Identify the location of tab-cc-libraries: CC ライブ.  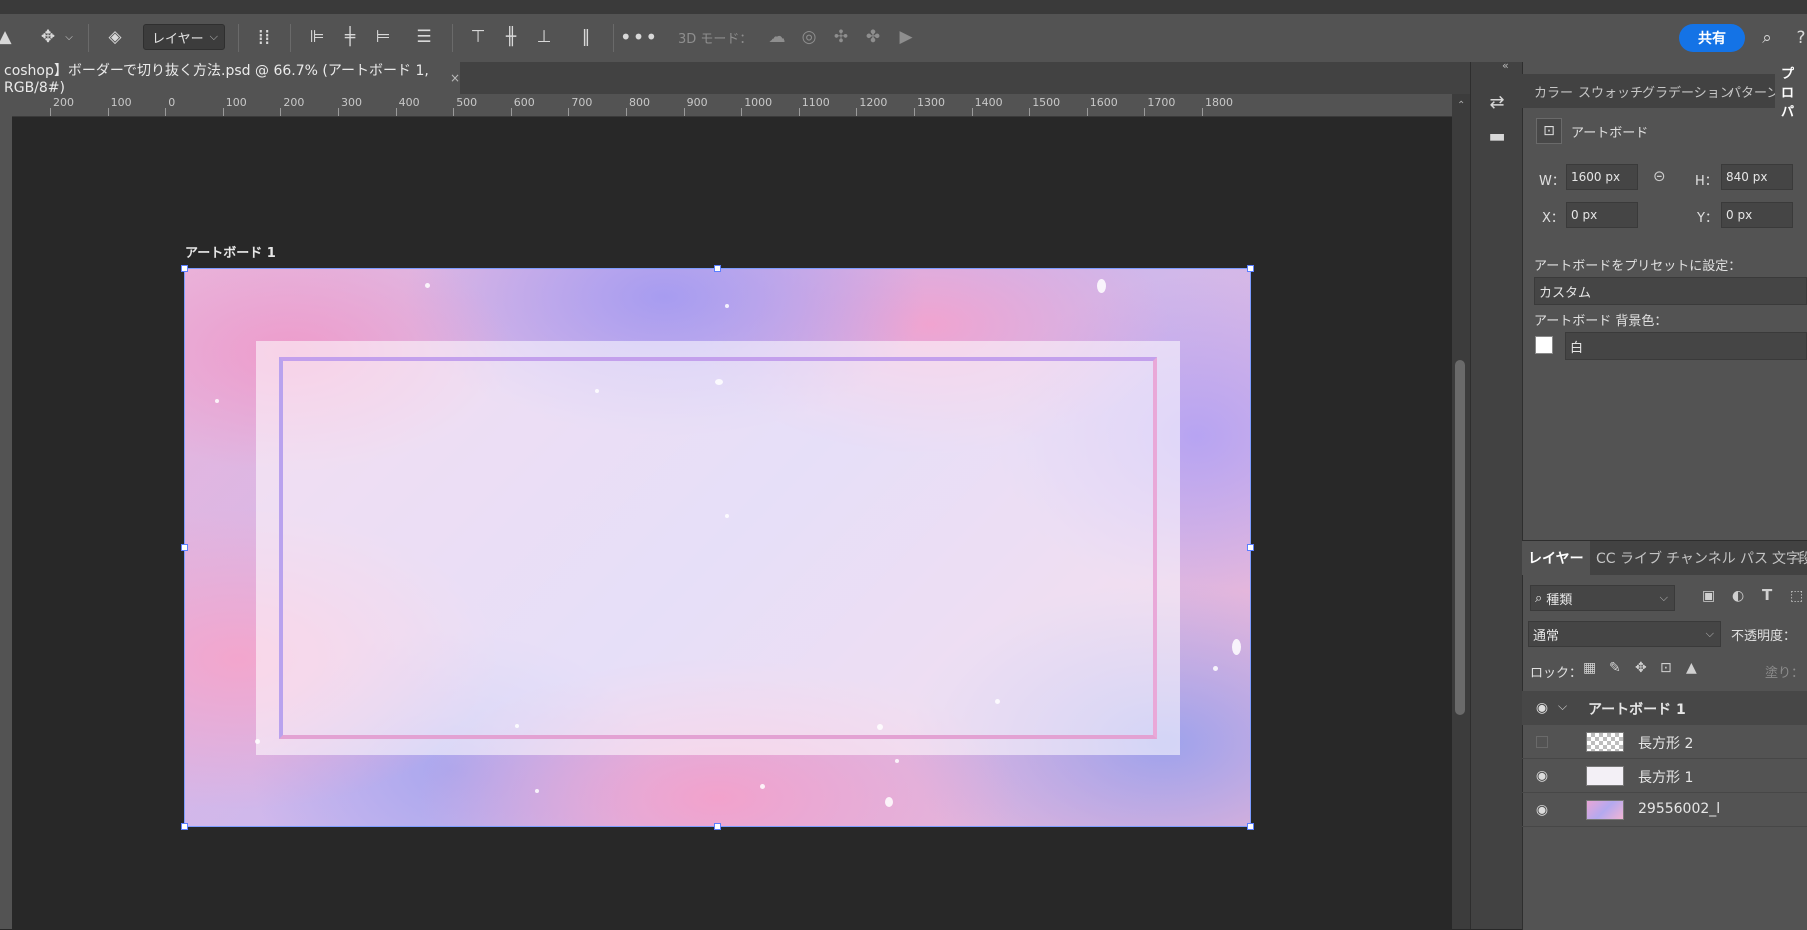
(1629, 558).